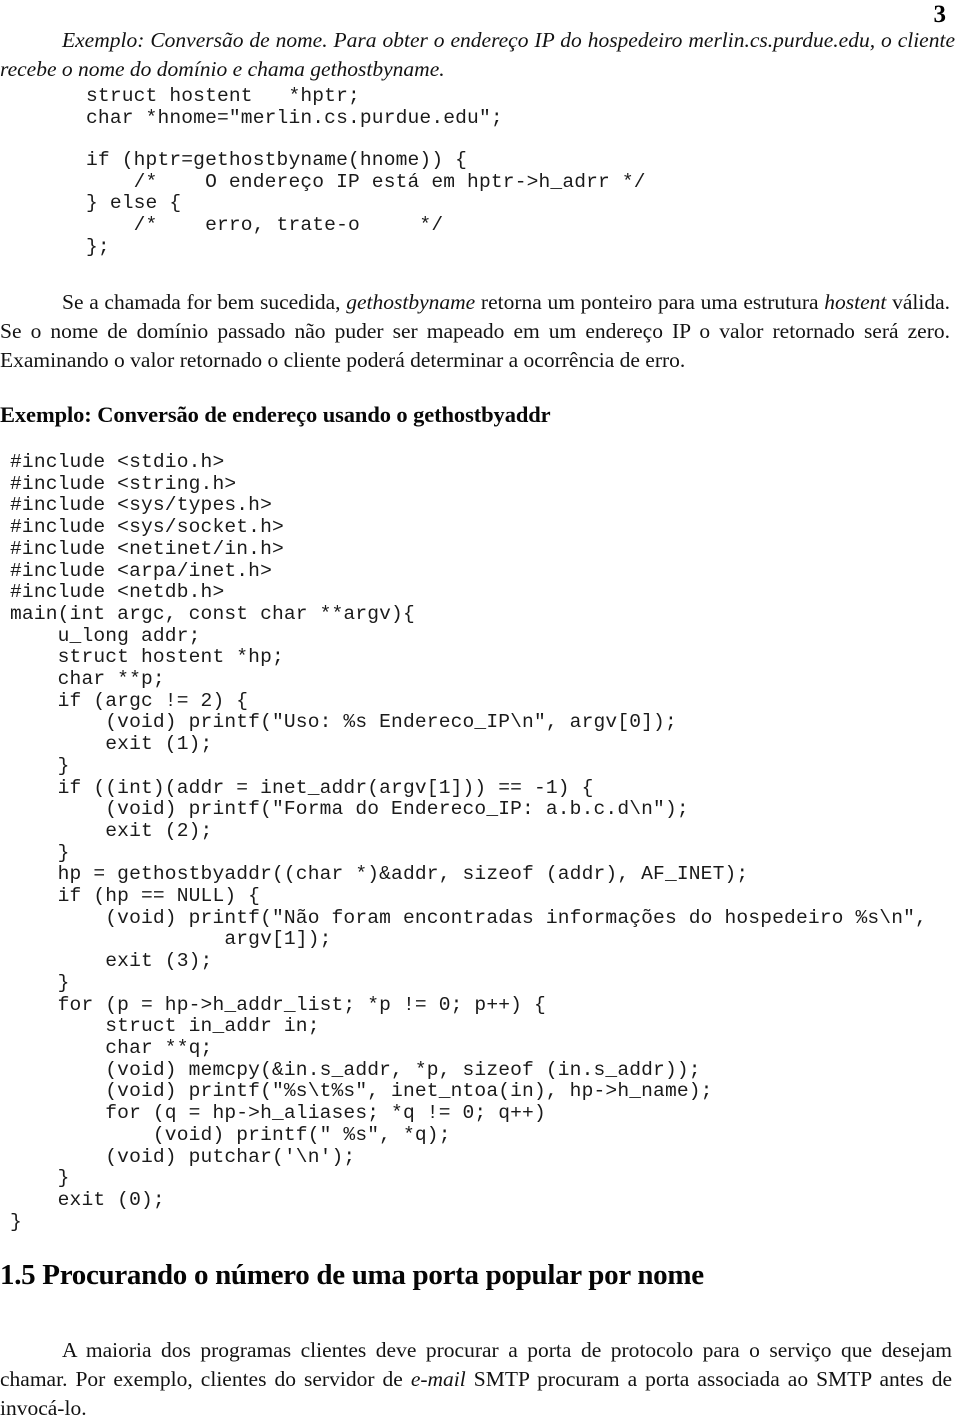 Image resolution: width=960 pixels, height=1423 pixels. I want to click on page-number: 3, so click(940, 14).